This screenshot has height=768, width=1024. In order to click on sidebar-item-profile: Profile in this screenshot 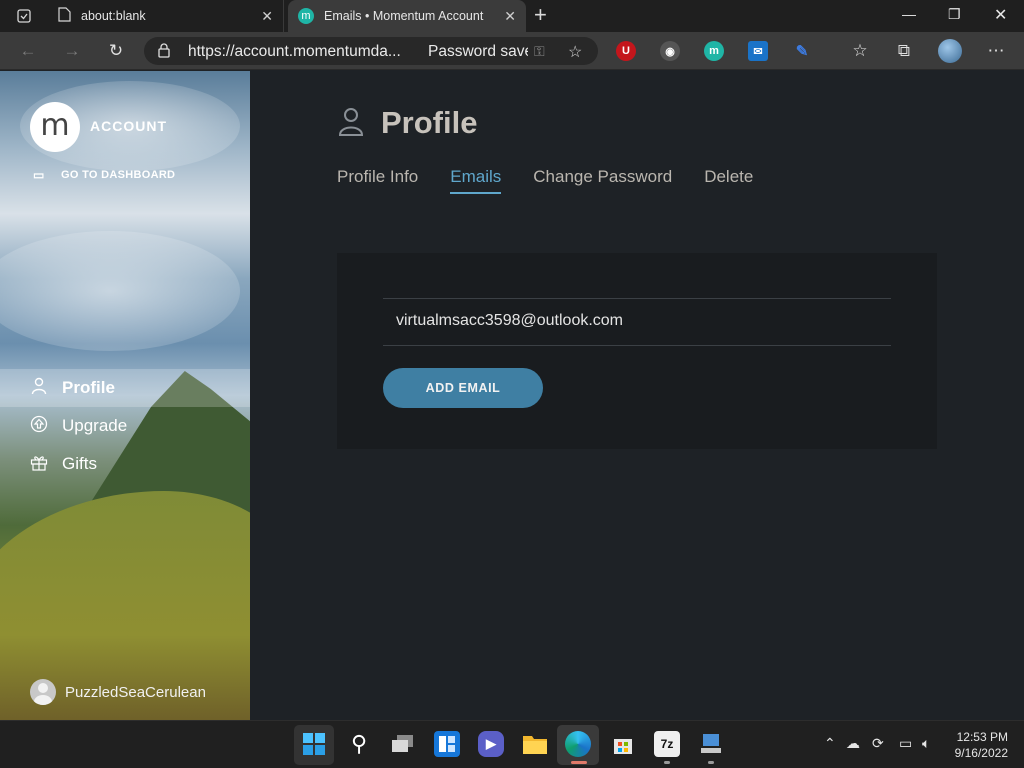, I will do `click(125, 388)`.